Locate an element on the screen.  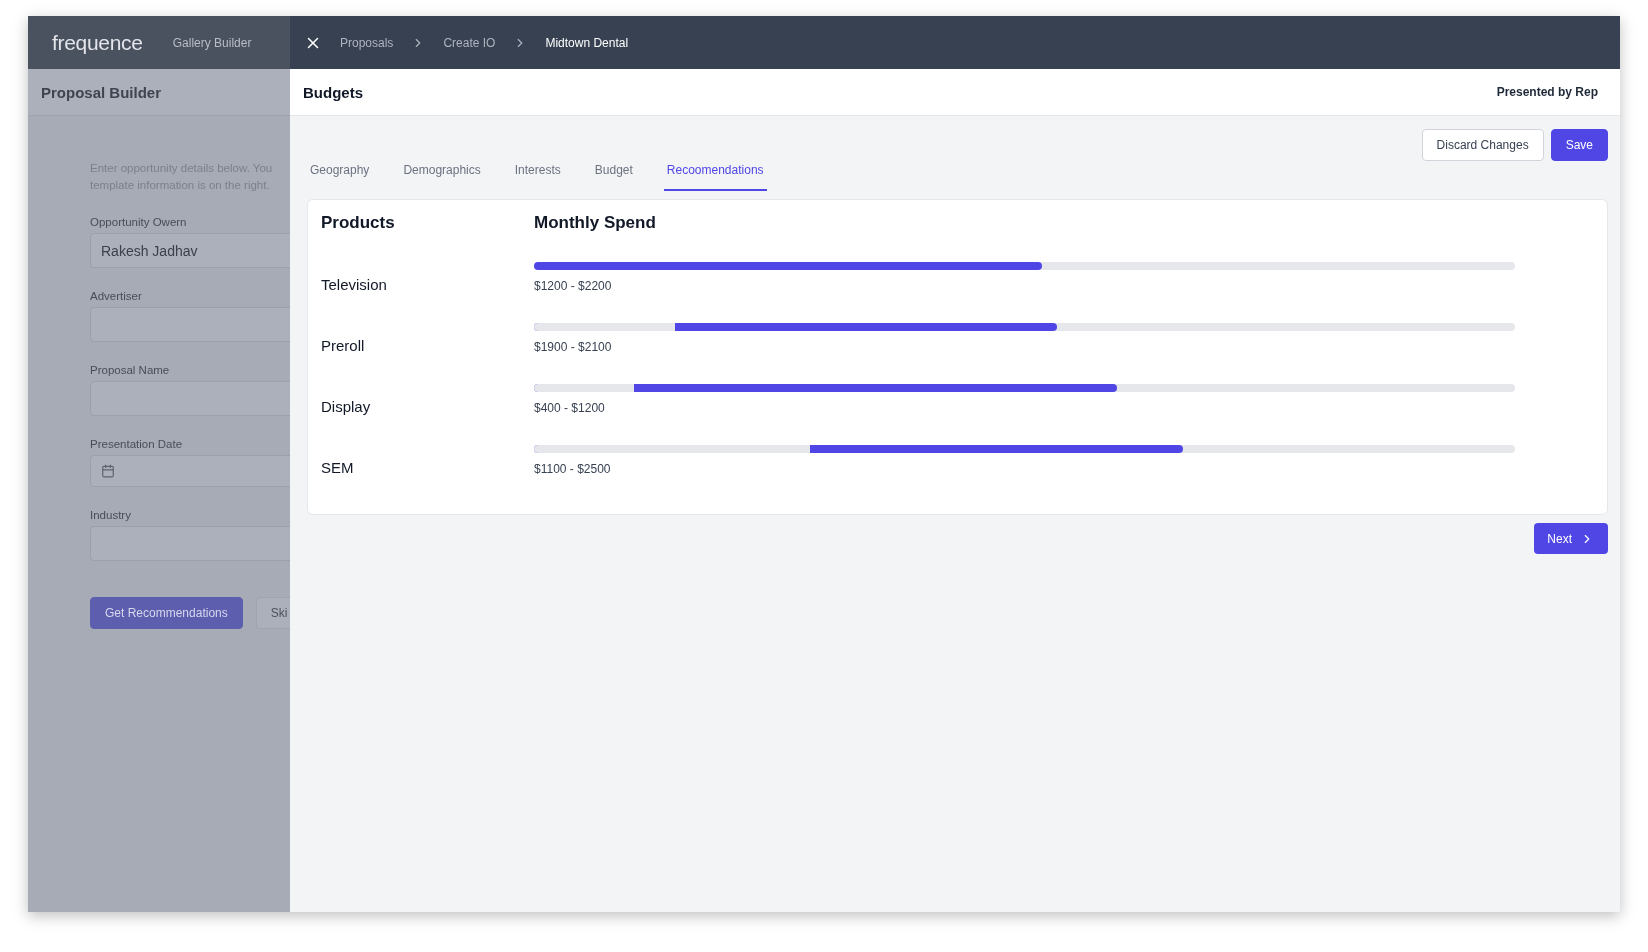
tab: Interests is located at coordinates (537, 176).